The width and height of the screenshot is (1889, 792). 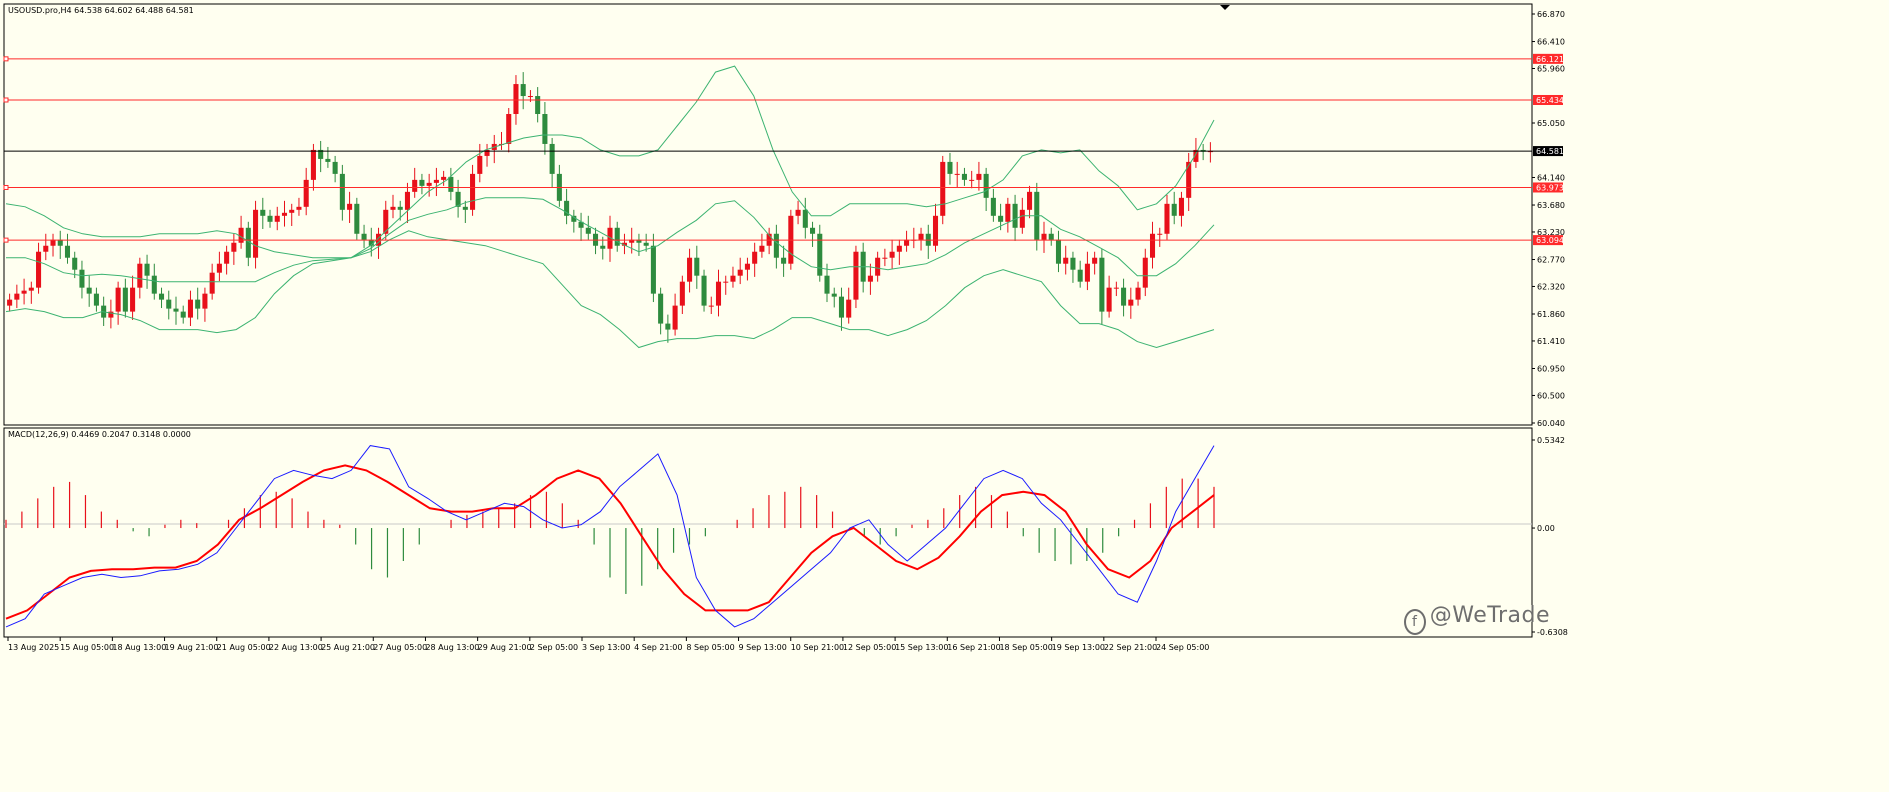 What do you see at coordinates (1551, 440) in the screenshot?
I see `macd-y-tick-label: 0.5342` at bounding box center [1551, 440].